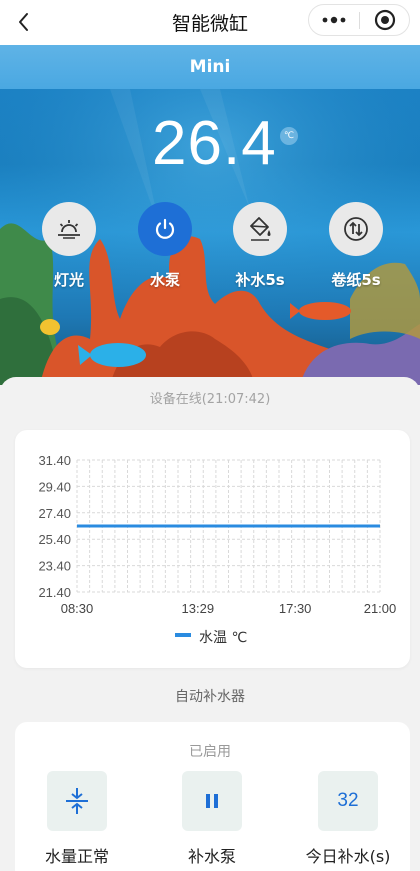 The height and width of the screenshot is (871, 420). What do you see at coordinates (54, 539) in the screenshot?
I see `y-tick-label: 25.40` at bounding box center [54, 539].